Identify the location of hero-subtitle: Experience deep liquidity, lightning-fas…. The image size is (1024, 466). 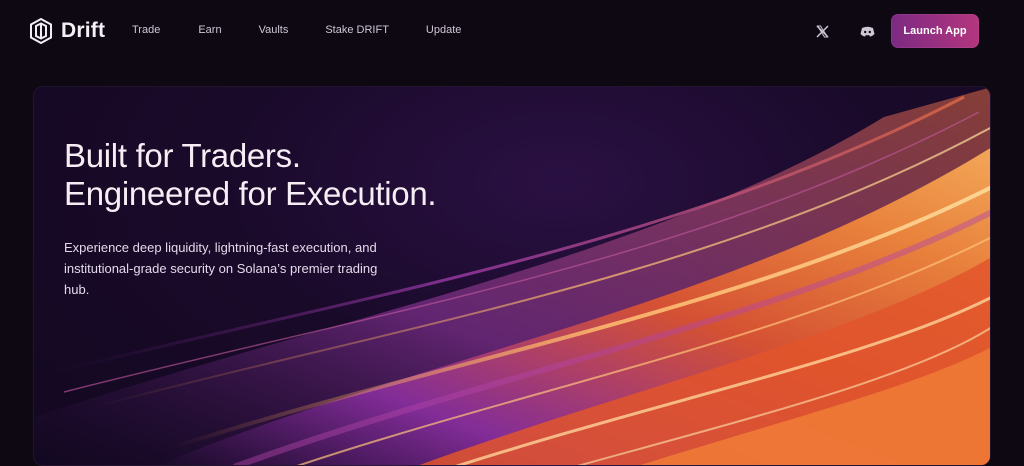
(221, 268).